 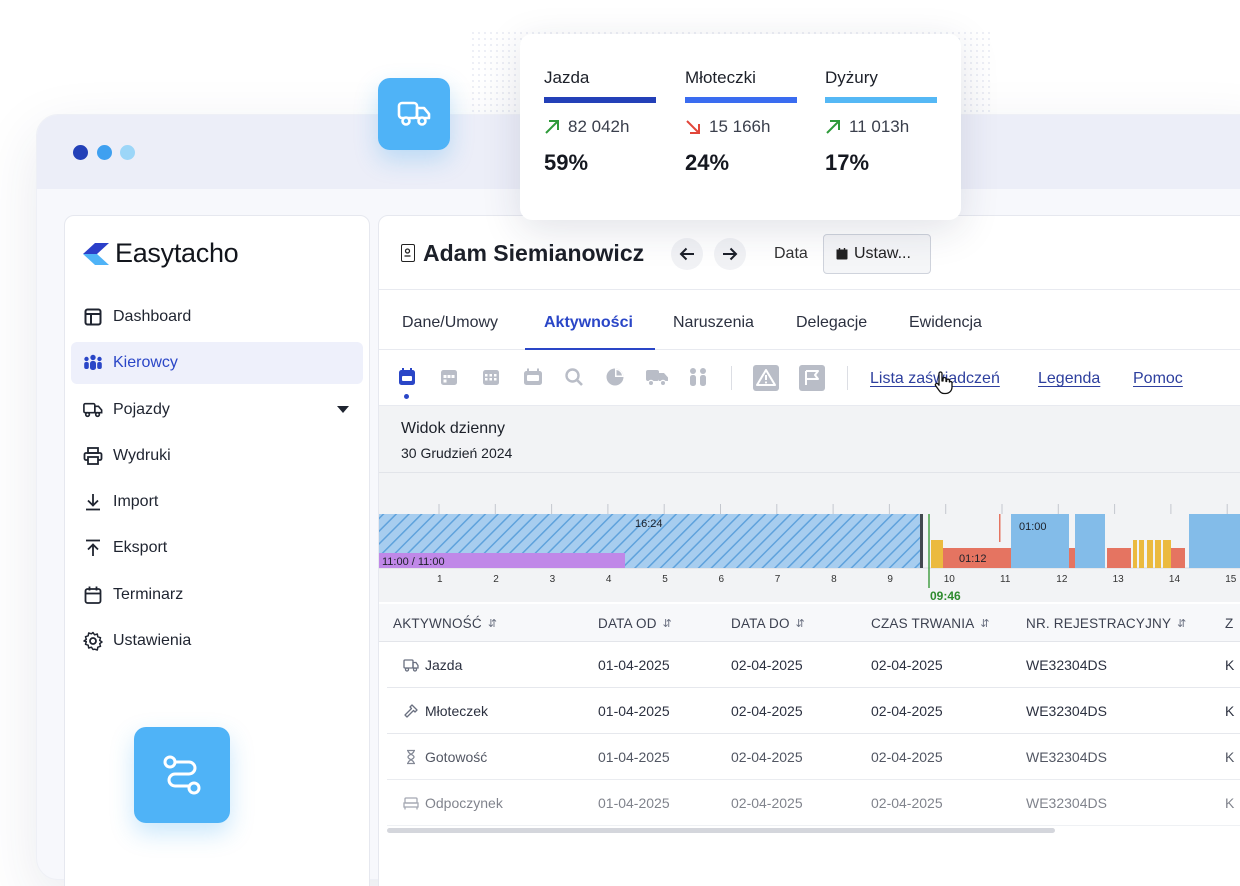 I want to click on vehicle-tile-button, so click(x=414, y=114).